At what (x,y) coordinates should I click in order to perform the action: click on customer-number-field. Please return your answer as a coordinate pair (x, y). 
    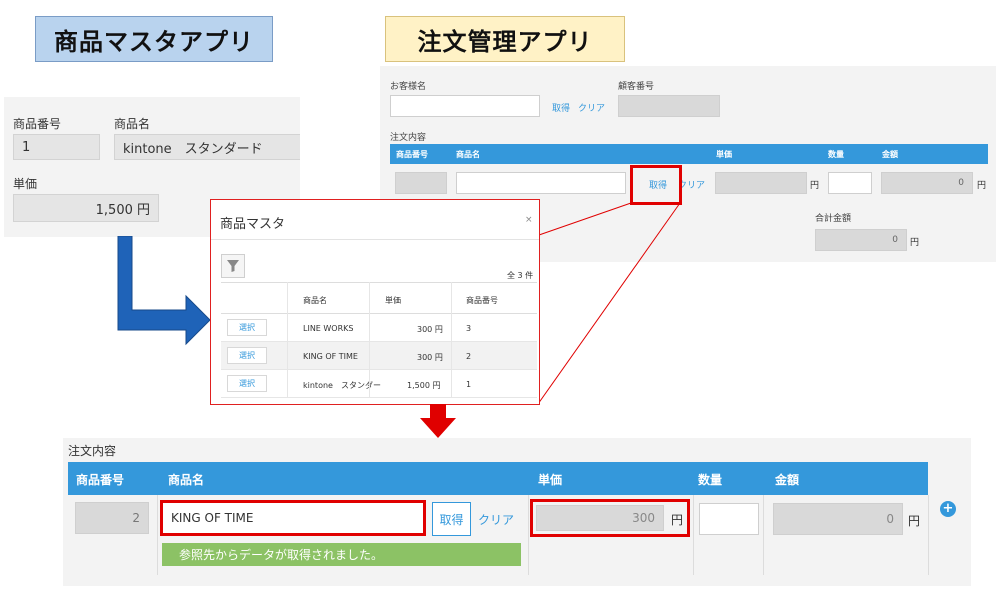
    Looking at the image, I should click on (669, 106).